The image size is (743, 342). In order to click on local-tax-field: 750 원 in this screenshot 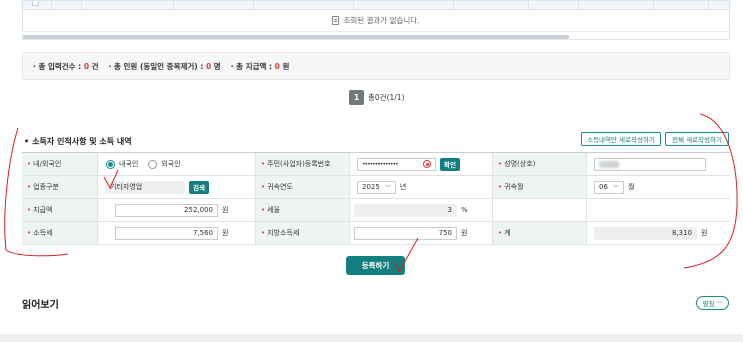, I will do `click(421, 233)`.